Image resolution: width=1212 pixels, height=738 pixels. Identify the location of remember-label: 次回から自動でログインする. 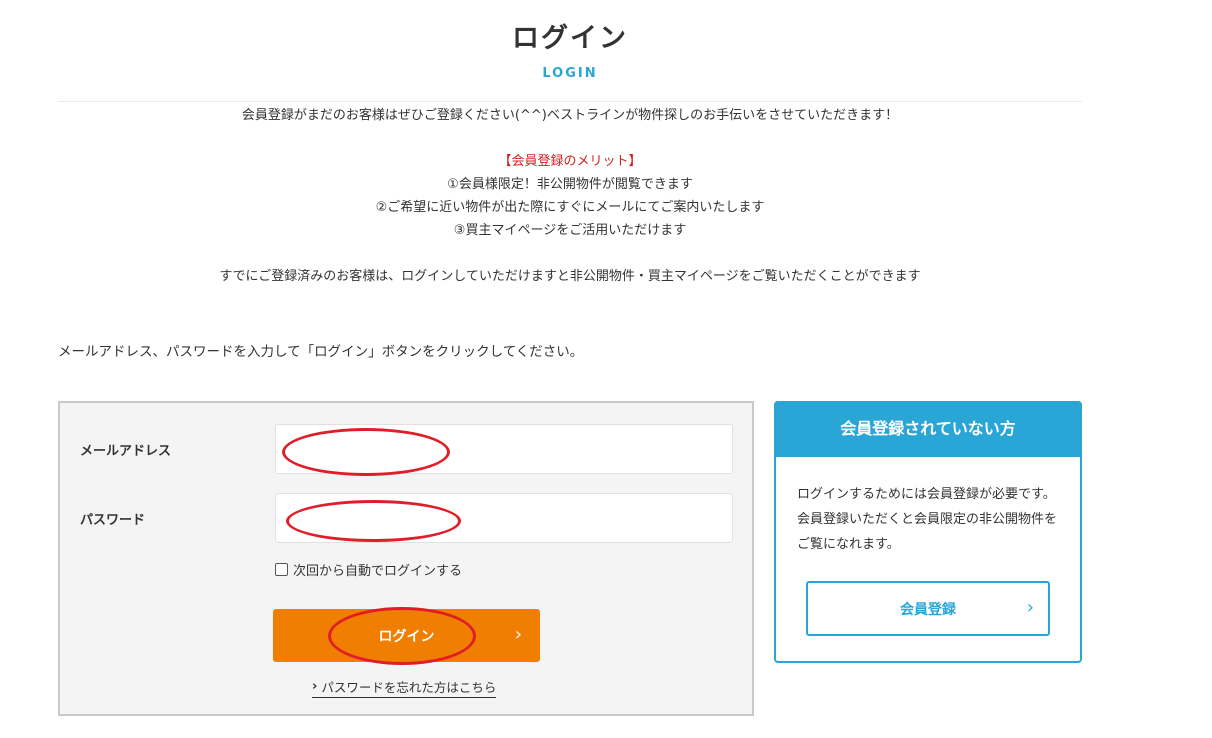
(378, 571).